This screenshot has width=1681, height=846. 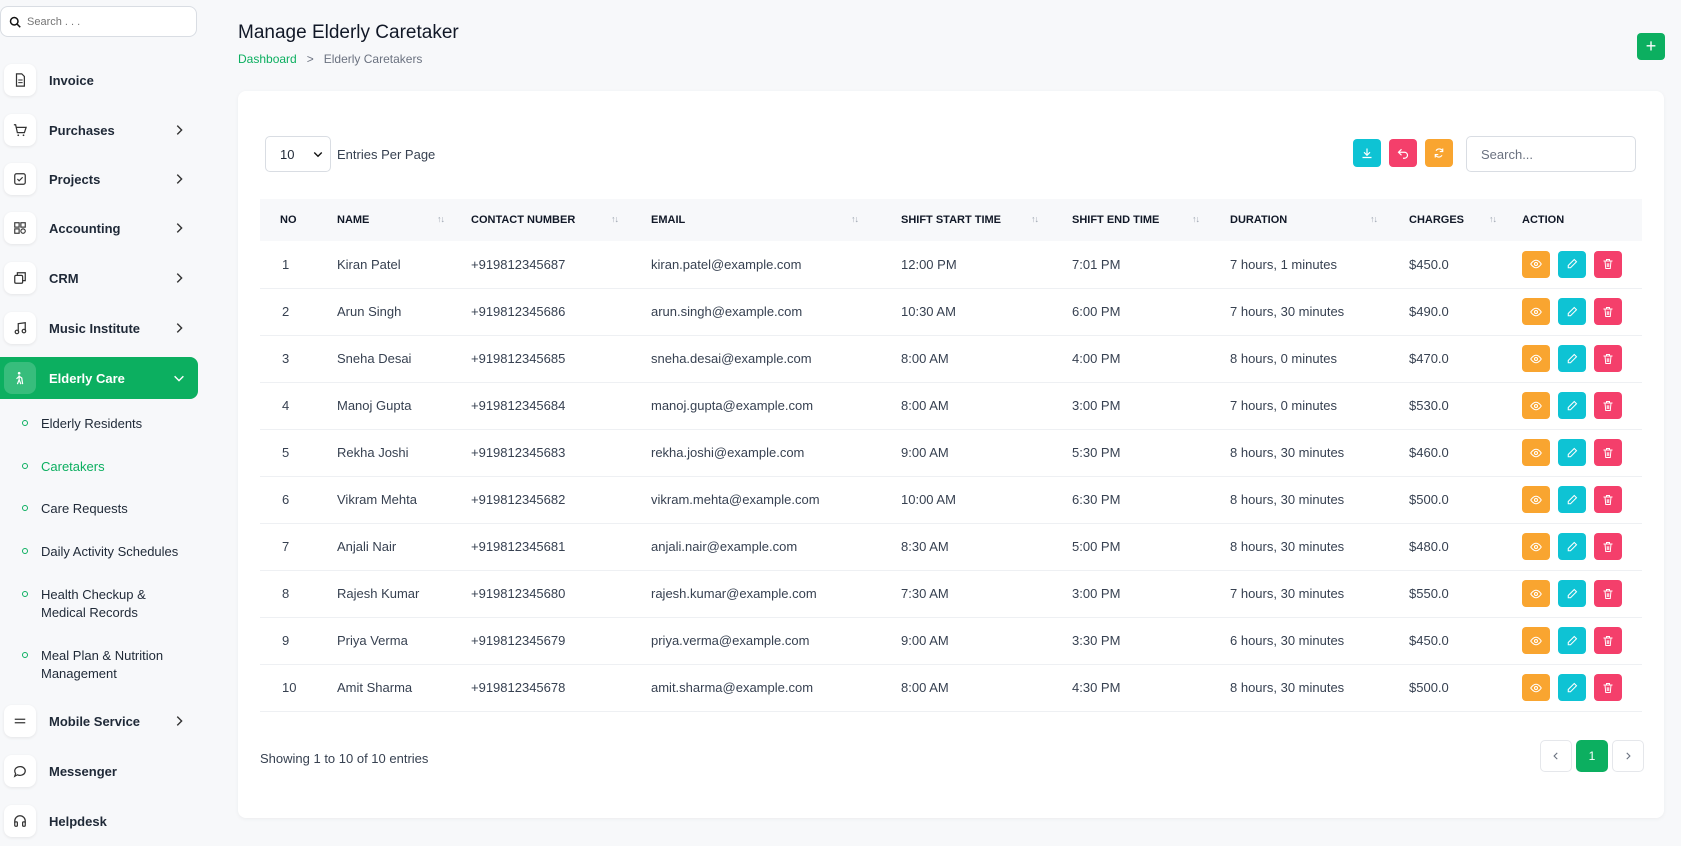 What do you see at coordinates (99, 771) in the screenshot?
I see `sidebar-item-messenger: Messenger` at bounding box center [99, 771].